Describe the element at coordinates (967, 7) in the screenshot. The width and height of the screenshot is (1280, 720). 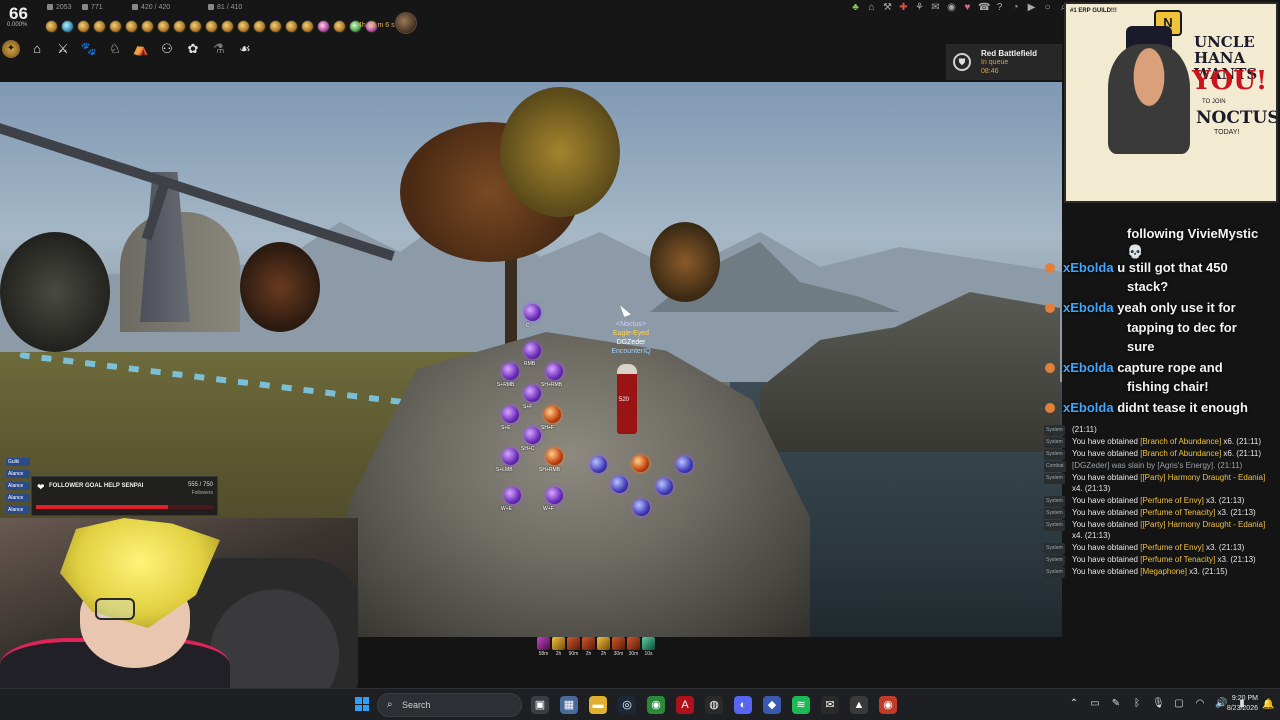
I see `heart-icon: ♥` at that location.